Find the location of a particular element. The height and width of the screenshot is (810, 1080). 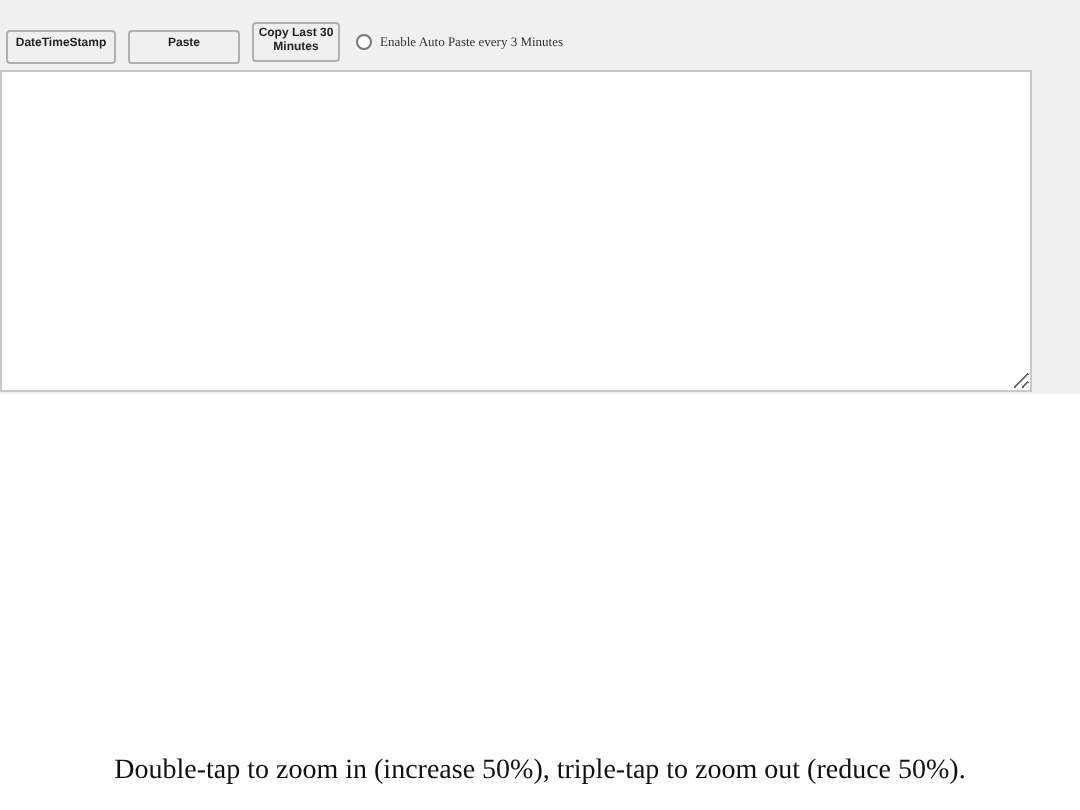

zoom-hint-text: Double-tap to zoom in (increase 50%), triple-tap to zoom out (reduce 50%). is located at coordinates (540, 772).